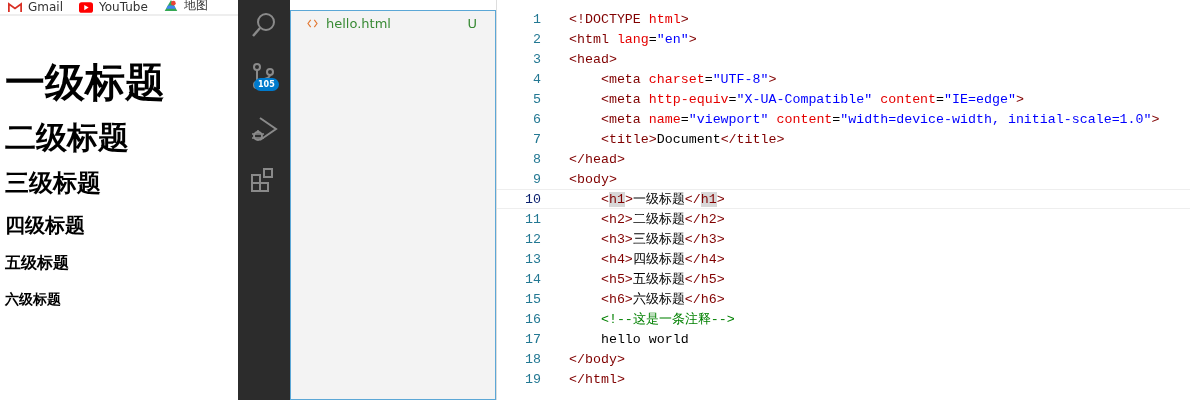  Describe the element at coordinates (67, 137) in the screenshot. I see `page-heading: 二级标题` at that location.